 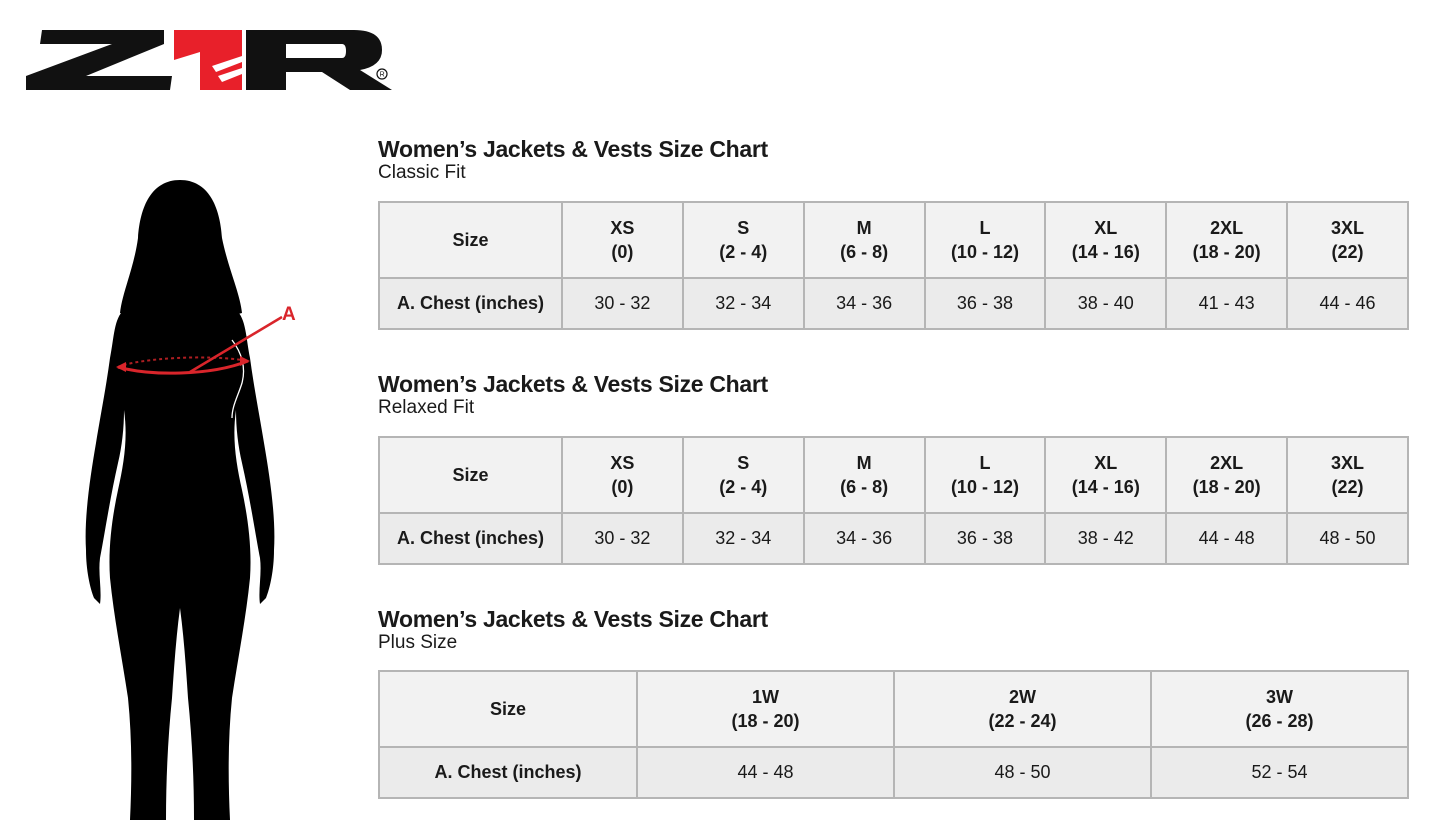 I want to click on value-cell: 38 - 40, so click(x=1106, y=303).